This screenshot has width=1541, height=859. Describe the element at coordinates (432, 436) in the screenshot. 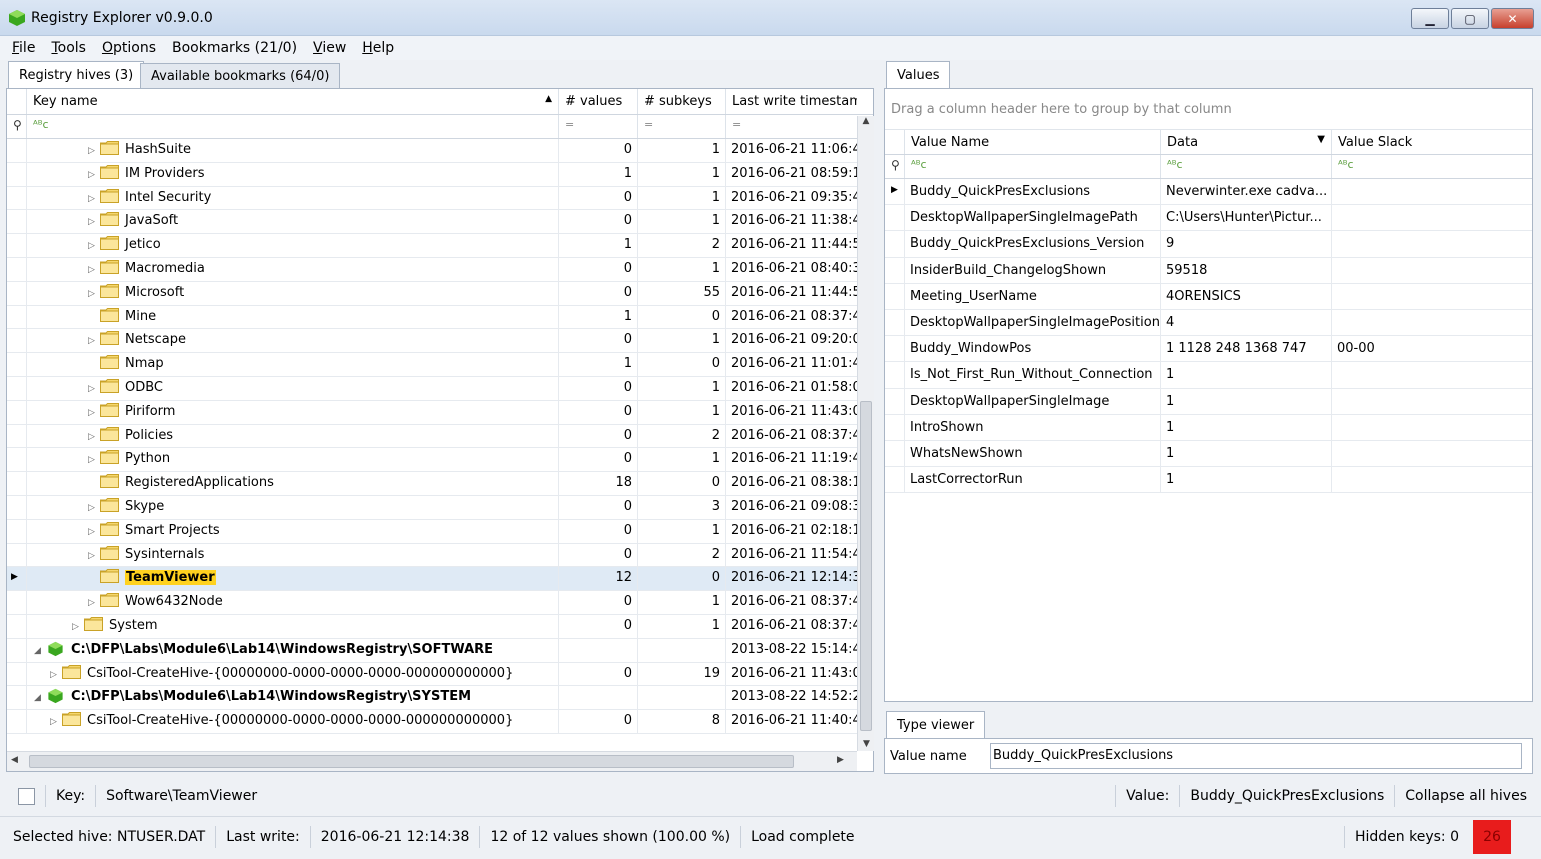

I see `tree-row: ▷ Policies 0 2 2016-06-21 08:37:4` at that location.